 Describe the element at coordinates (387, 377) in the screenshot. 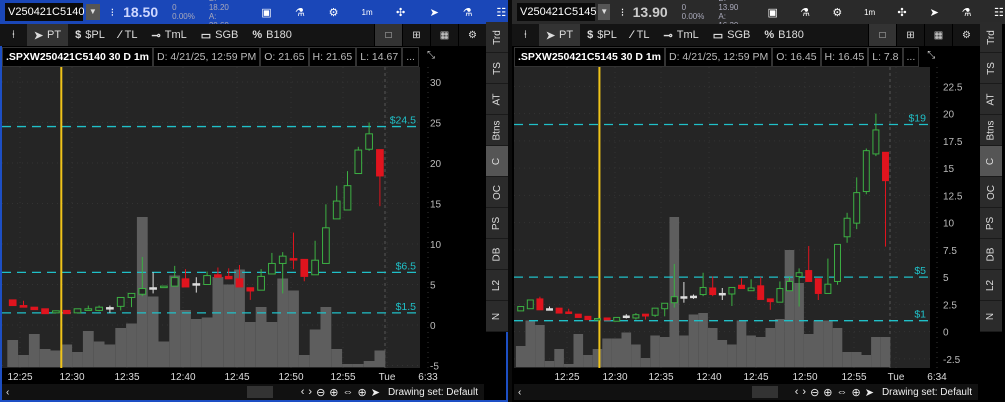

I see `x-tick-label: Tue` at that location.